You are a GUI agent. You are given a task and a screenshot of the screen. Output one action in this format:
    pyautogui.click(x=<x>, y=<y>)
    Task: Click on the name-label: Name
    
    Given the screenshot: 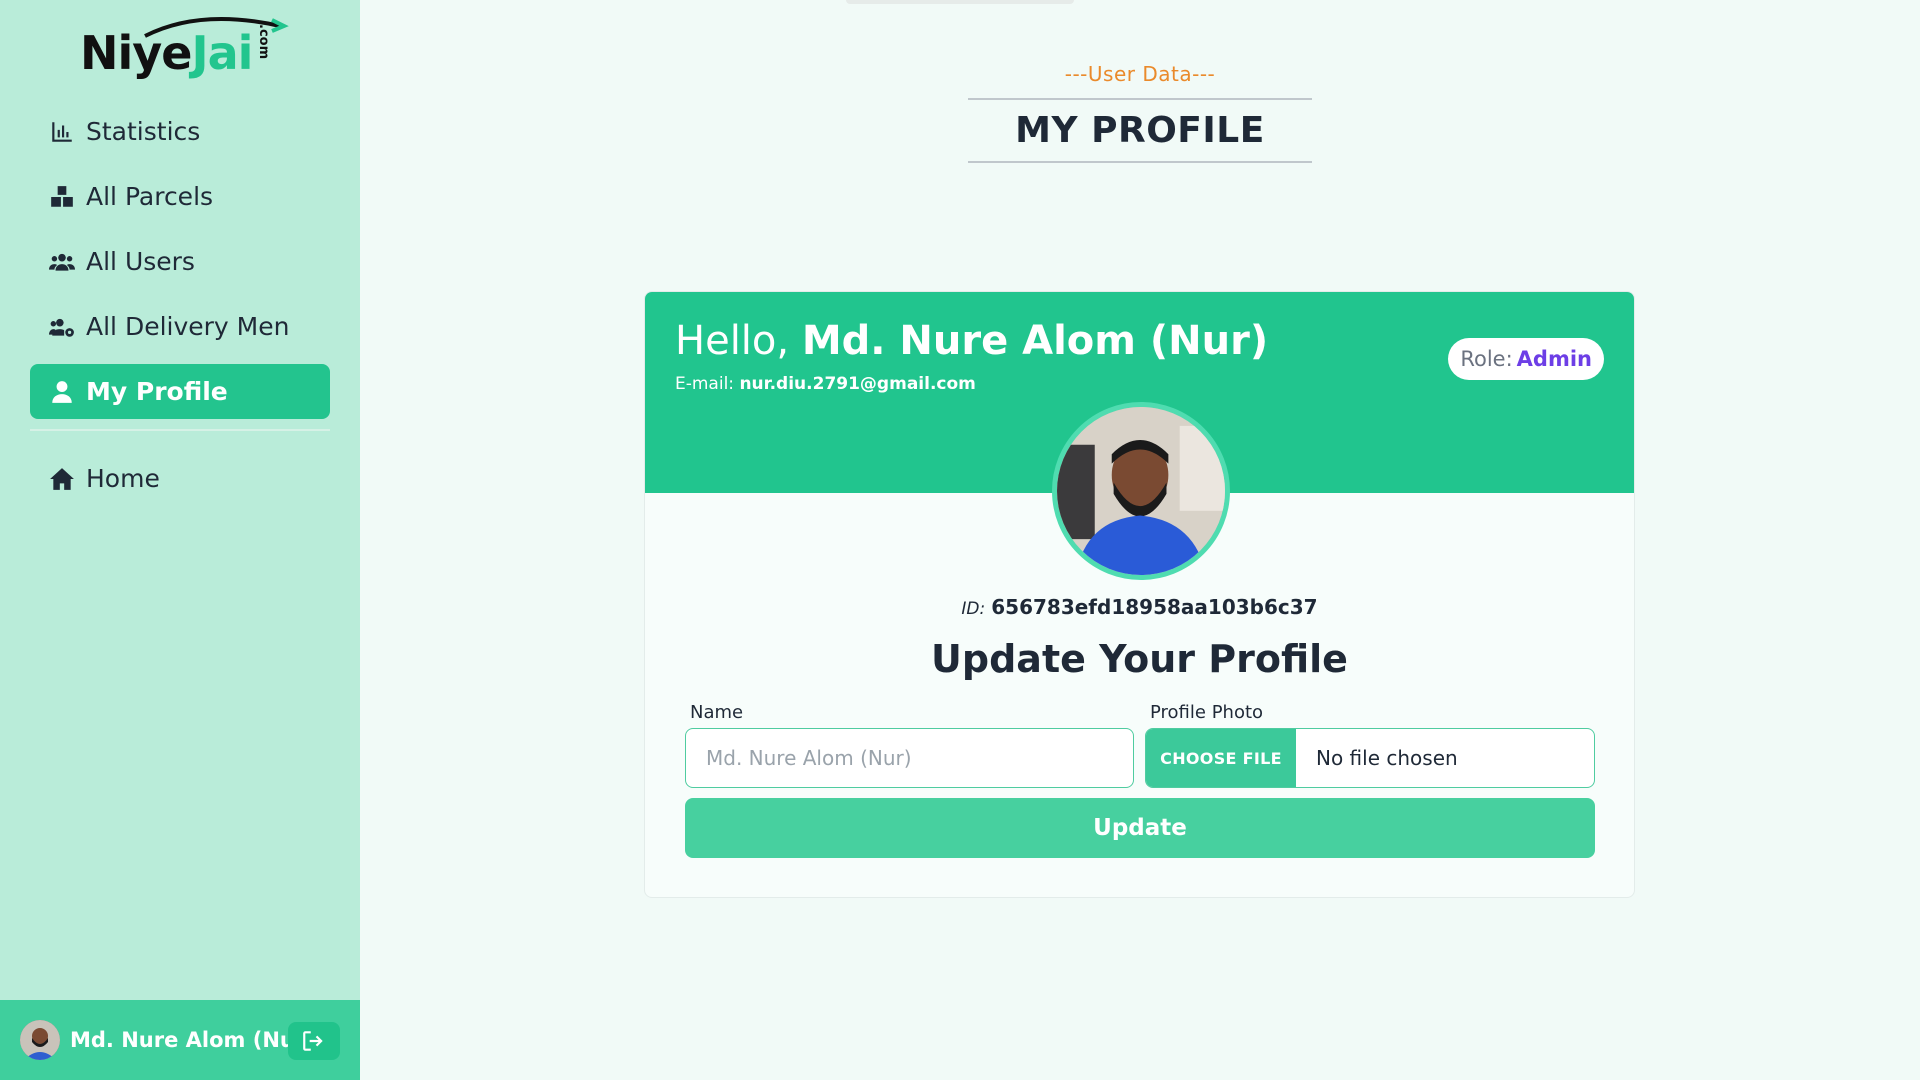 What is the action you would take?
    pyautogui.click(x=717, y=712)
    